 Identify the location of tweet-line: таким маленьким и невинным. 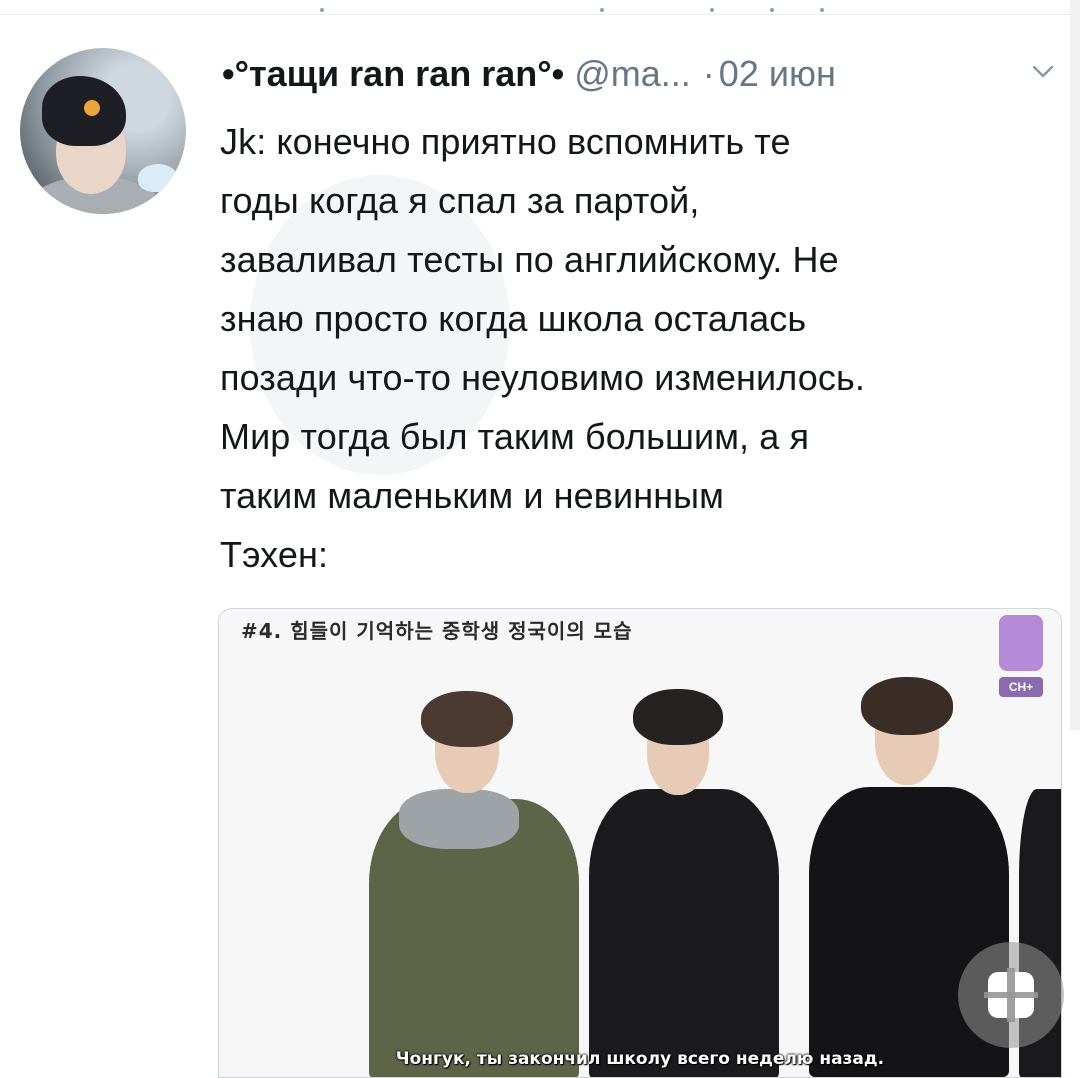
(472, 495).